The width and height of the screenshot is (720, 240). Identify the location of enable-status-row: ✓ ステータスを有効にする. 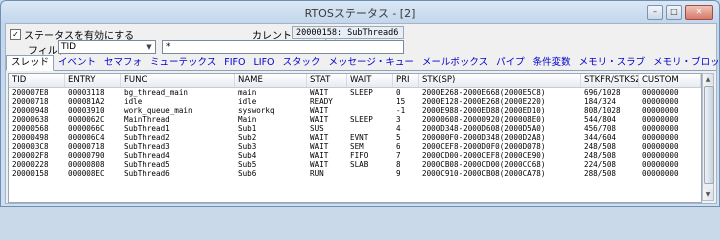
(72, 34).